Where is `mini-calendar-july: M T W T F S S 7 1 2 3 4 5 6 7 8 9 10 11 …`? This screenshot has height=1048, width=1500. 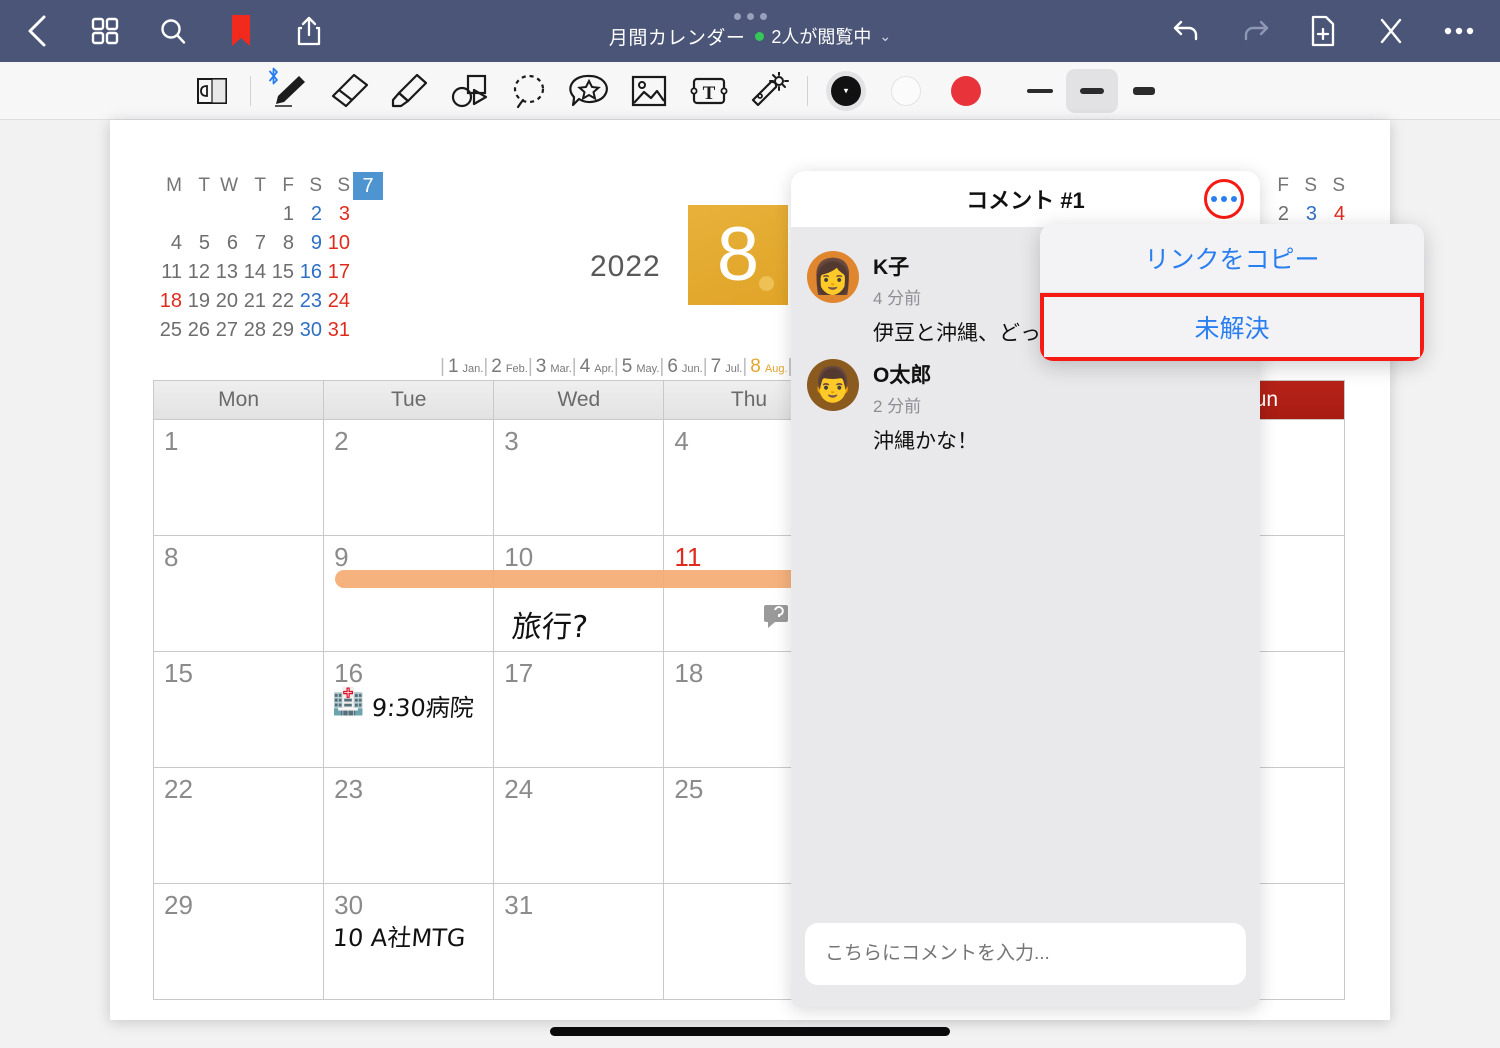 mini-calendar-july: M T W T F S S 7 1 2 3 4 5 6 7 8 9 10 11 … is located at coordinates (269, 258).